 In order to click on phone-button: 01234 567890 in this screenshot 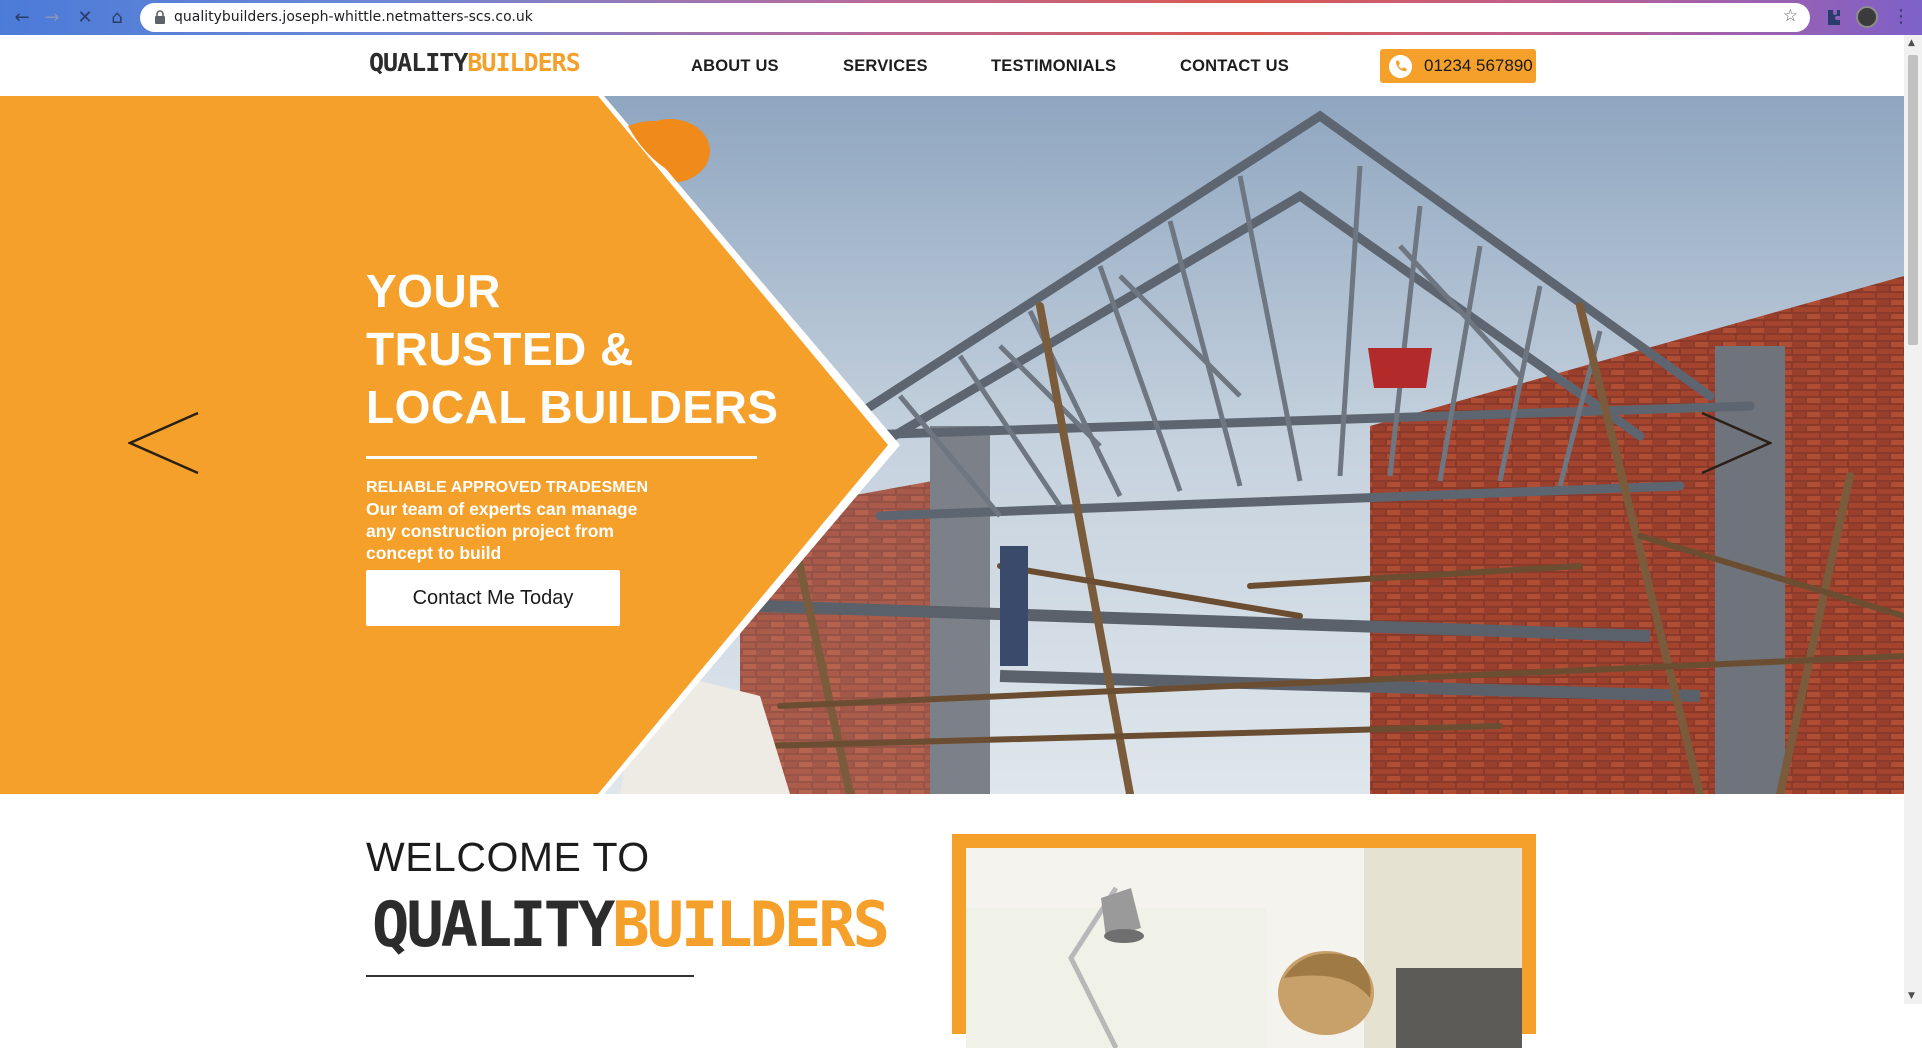, I will do `click(1458, 66)`.